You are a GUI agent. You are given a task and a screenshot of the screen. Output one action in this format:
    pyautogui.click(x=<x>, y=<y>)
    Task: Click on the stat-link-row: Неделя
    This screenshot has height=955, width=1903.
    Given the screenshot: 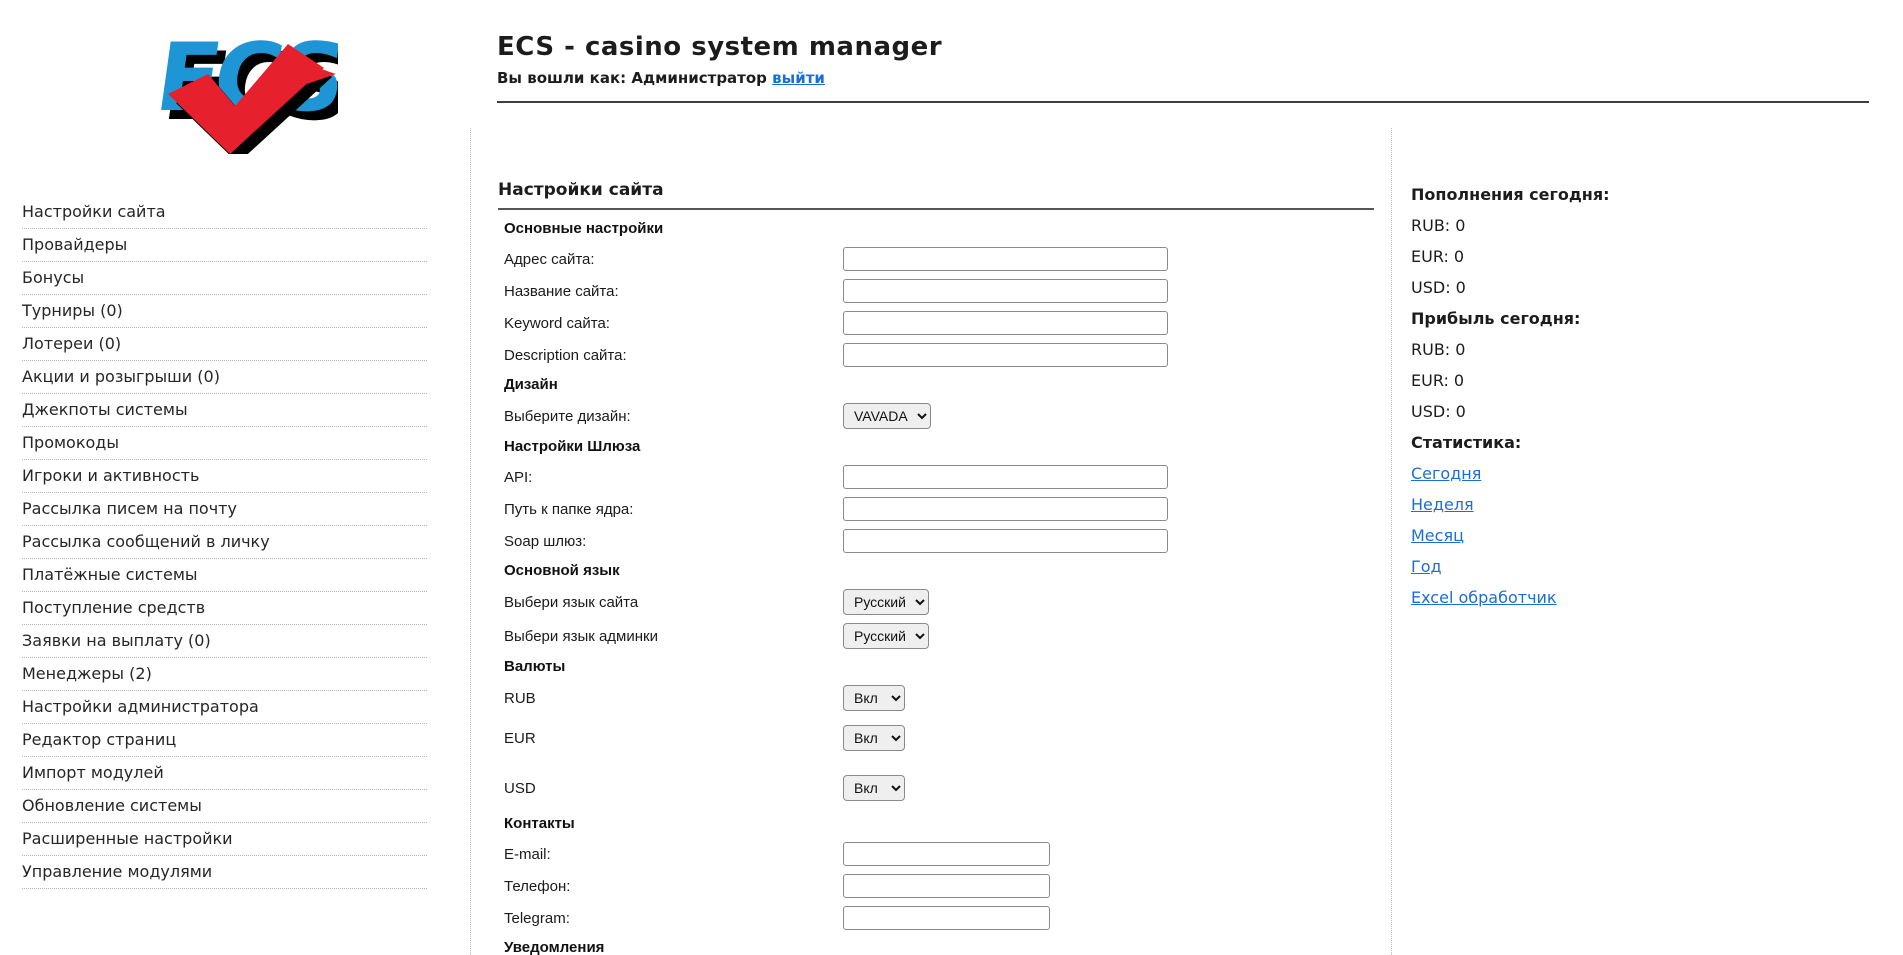 What is the action you would take?
    pyautogui.click(x=1657, y=504)
    